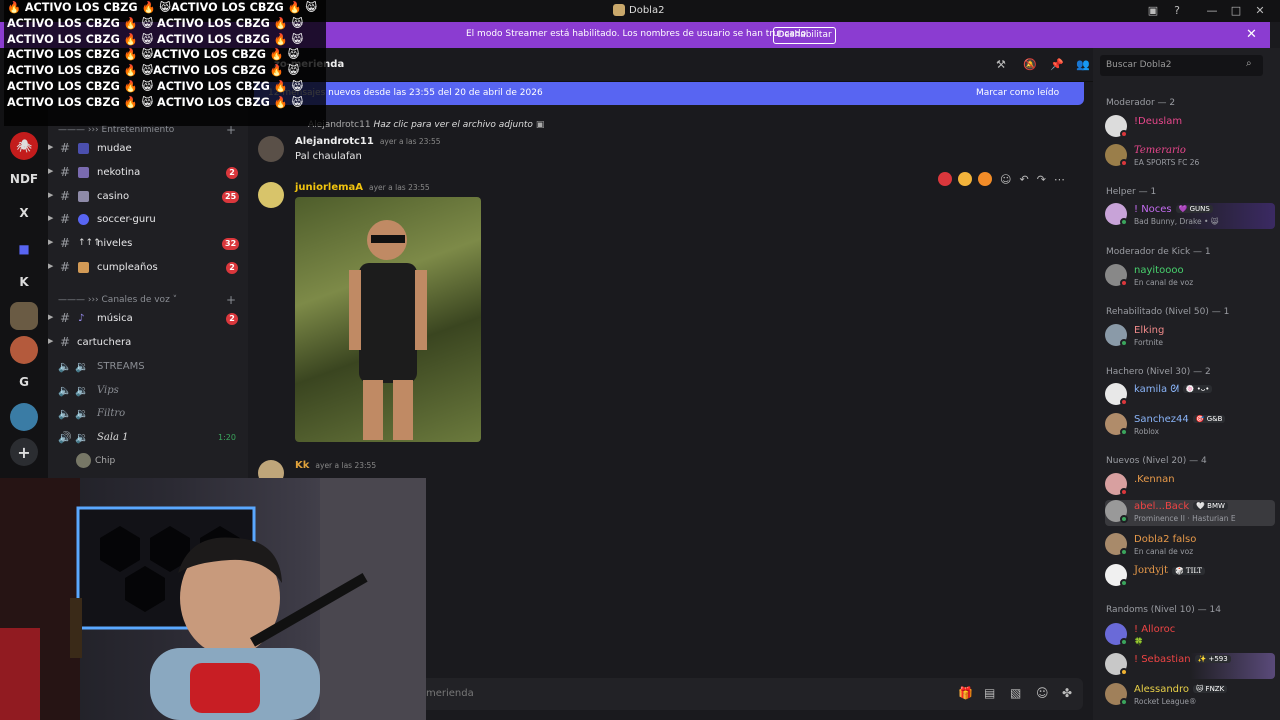 This screenshot has height=720, width=1280. Describe the element at coordinates (113, 196) in the screenshot. I see `channel-label: casino` at that location.